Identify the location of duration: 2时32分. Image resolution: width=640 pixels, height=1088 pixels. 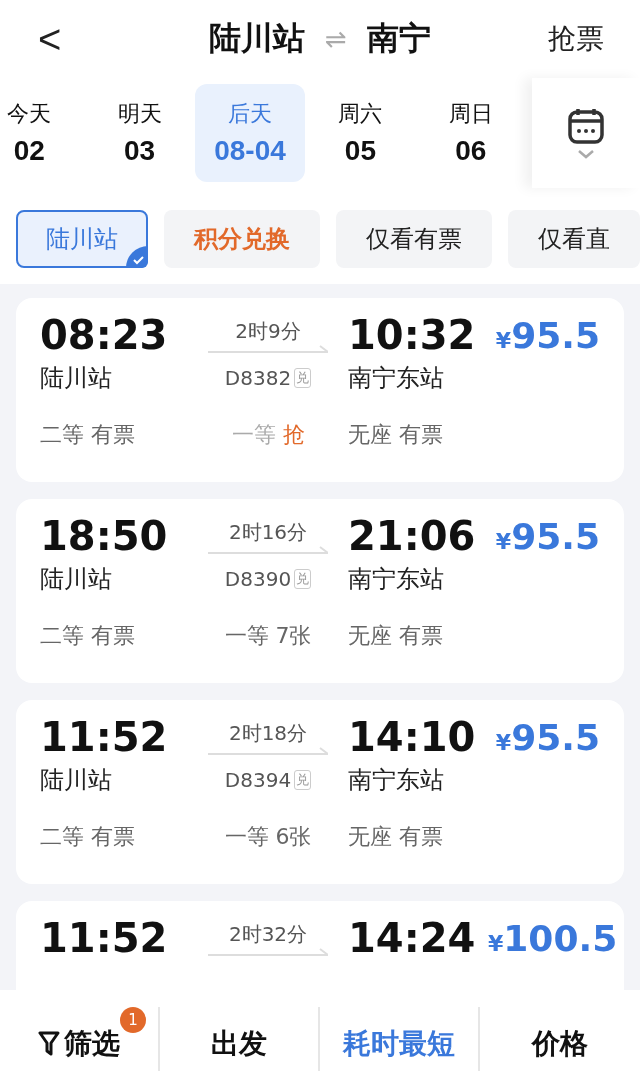
(268, 934).